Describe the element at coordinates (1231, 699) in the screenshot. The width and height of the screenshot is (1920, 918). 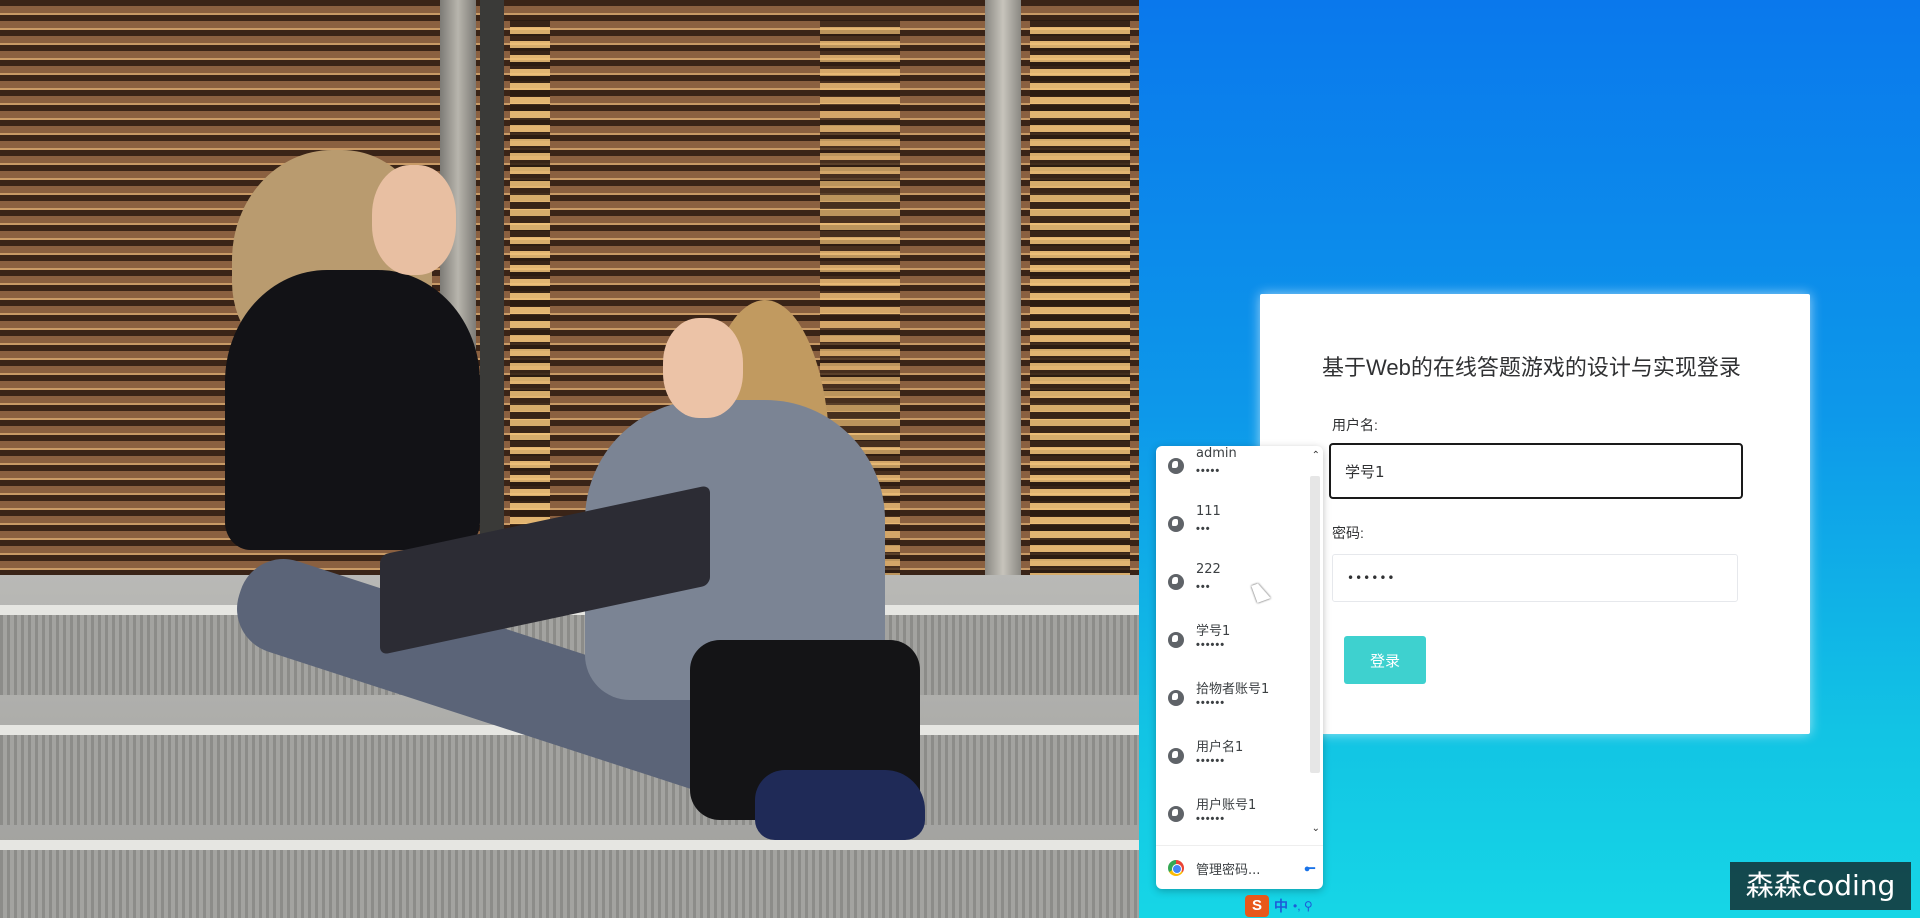
I see `autofill-item: 拾物者账号1 ••••••` at that location.